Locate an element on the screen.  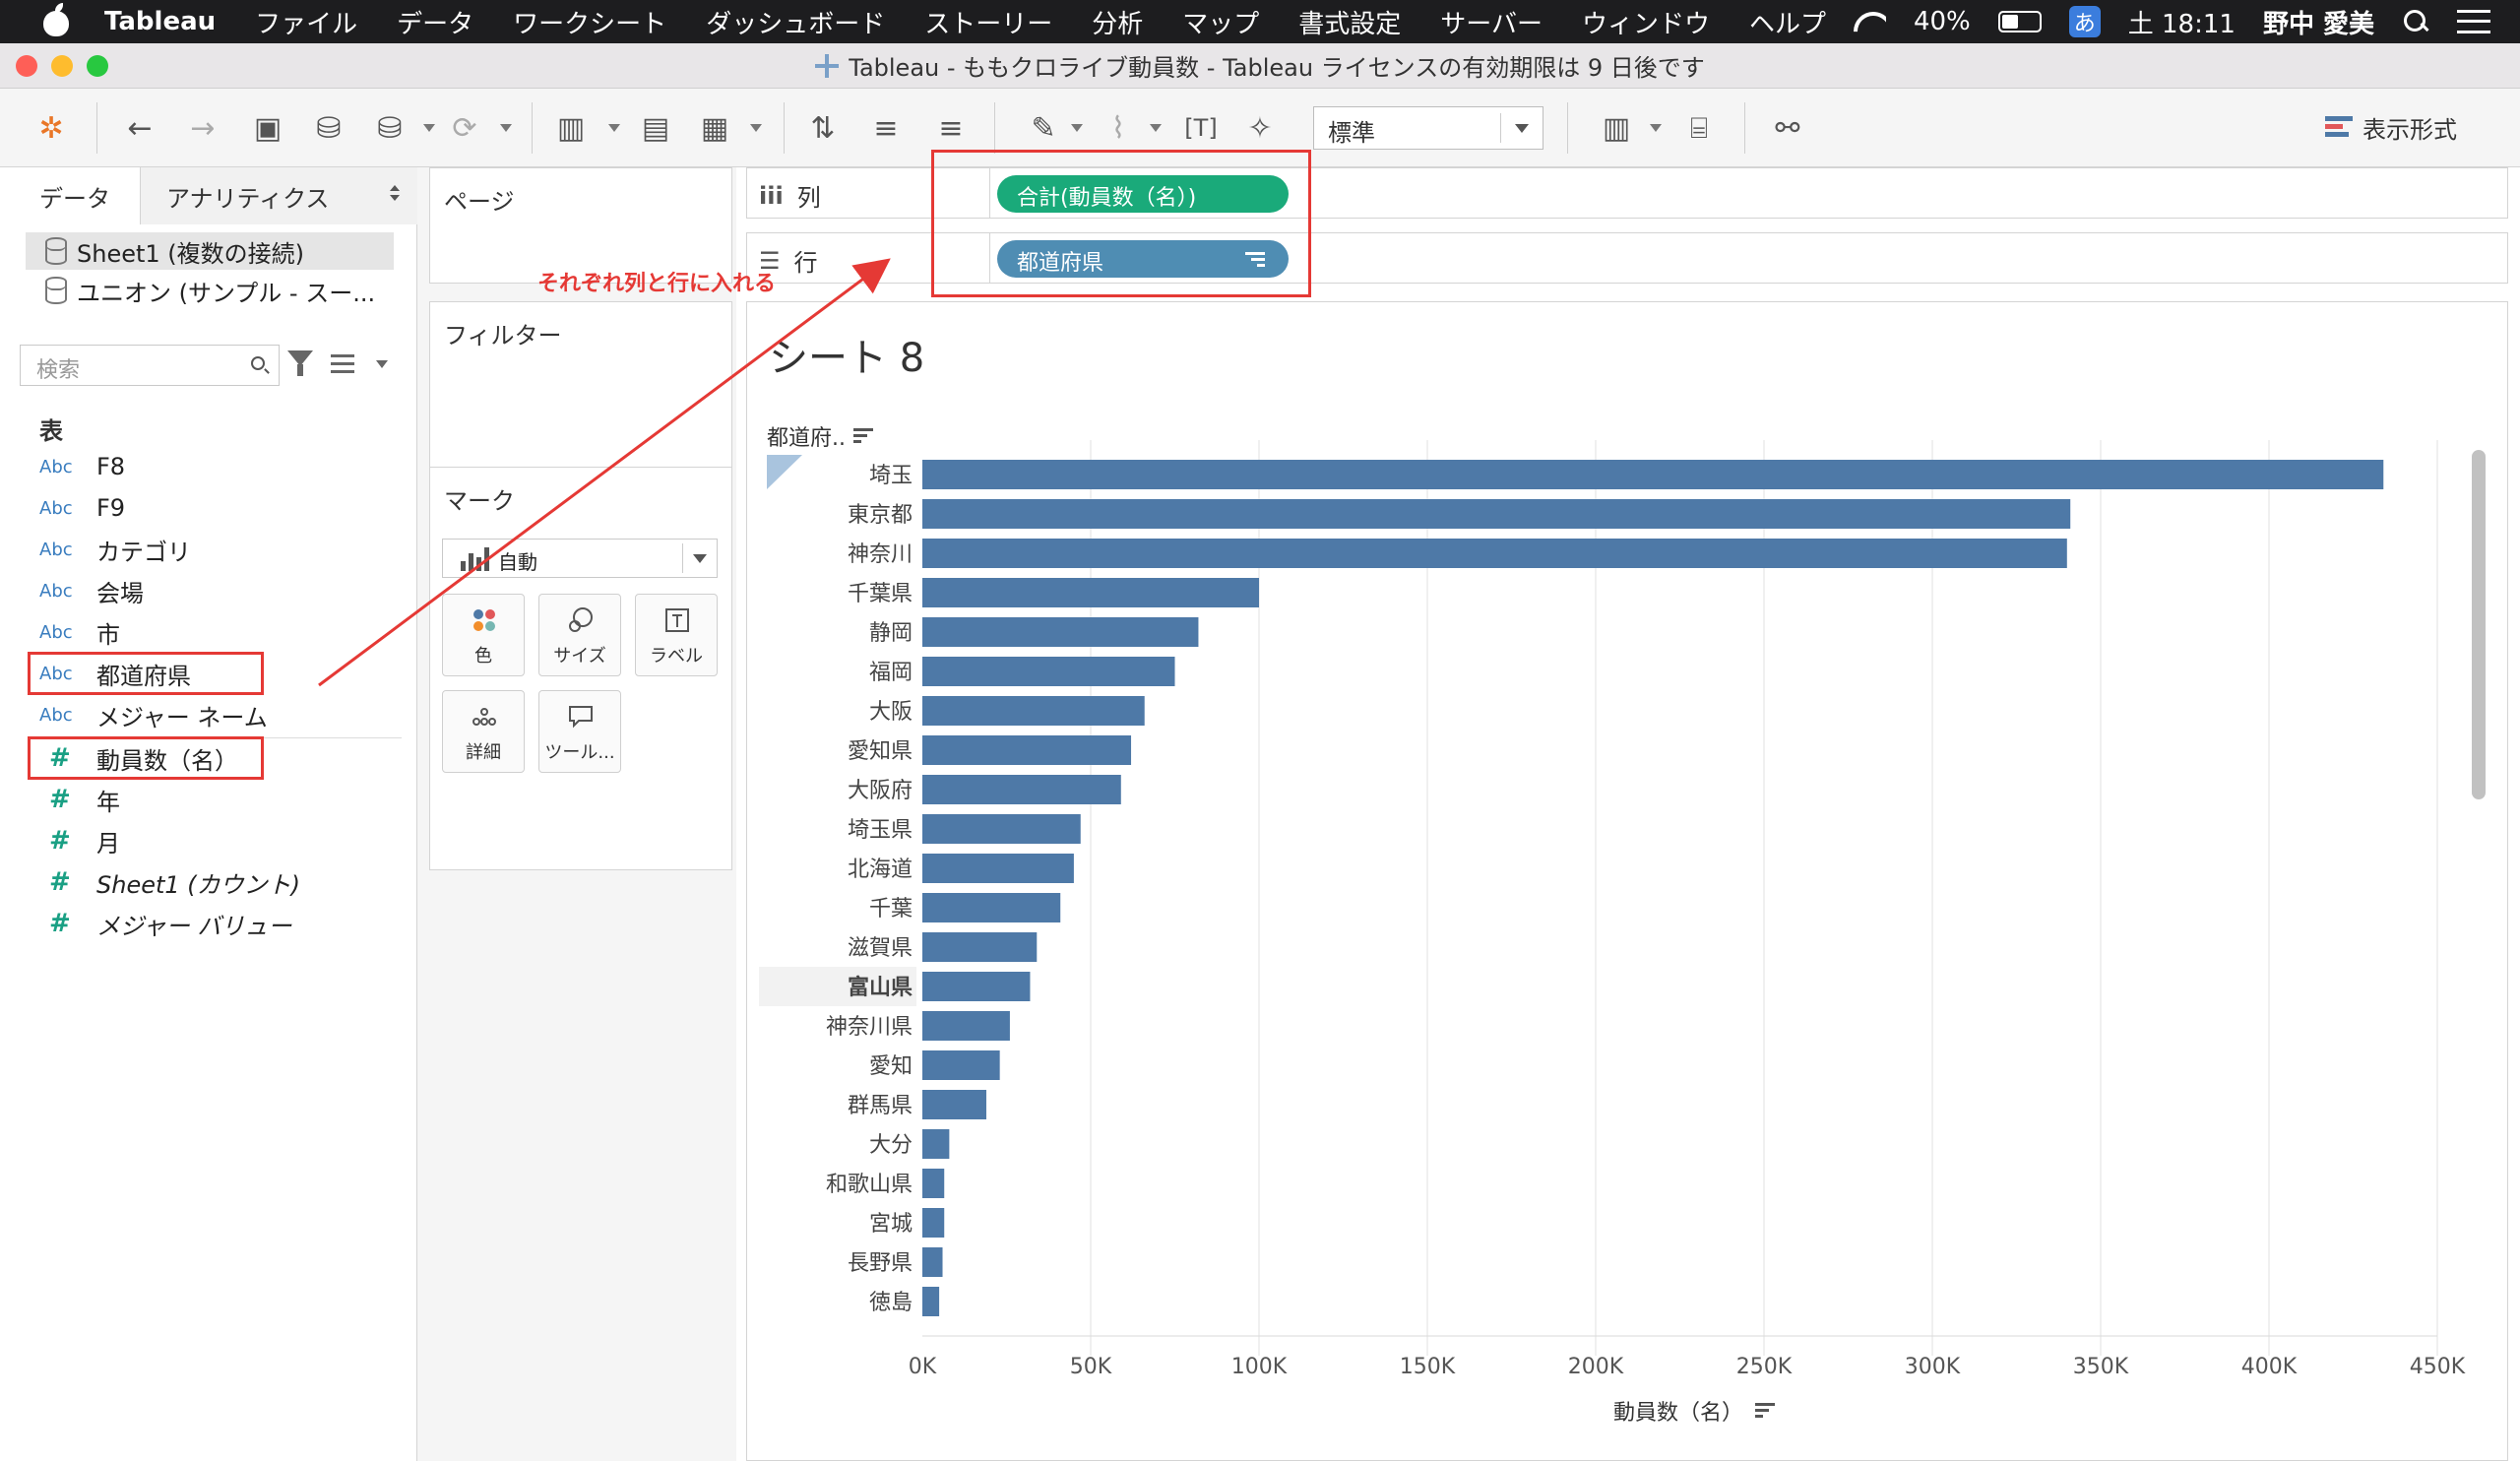
menu-dashboard: ダッシュボード is located at coordinates (795, 22).